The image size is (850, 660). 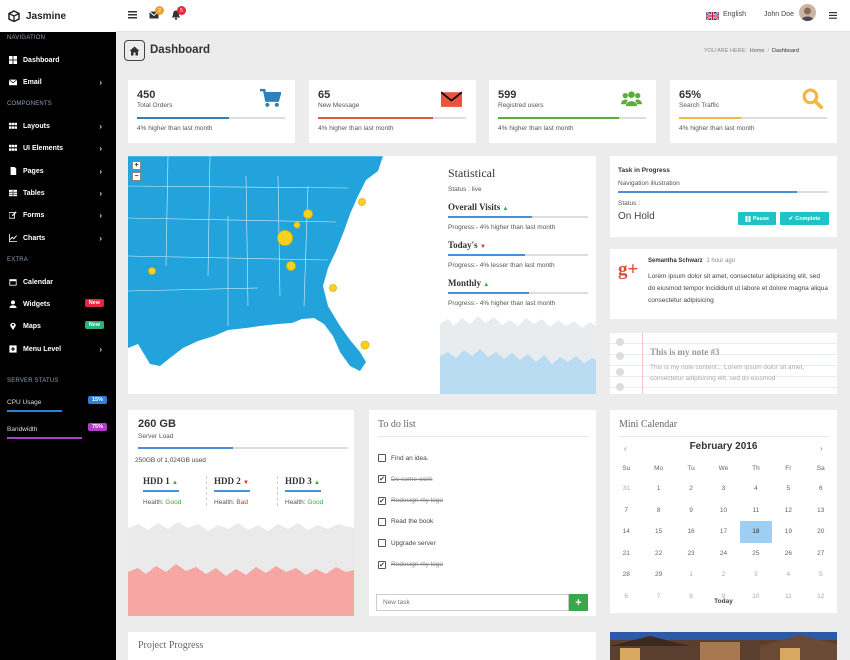 I want to click on user-name: John Doe, so click(x=779, y=14).